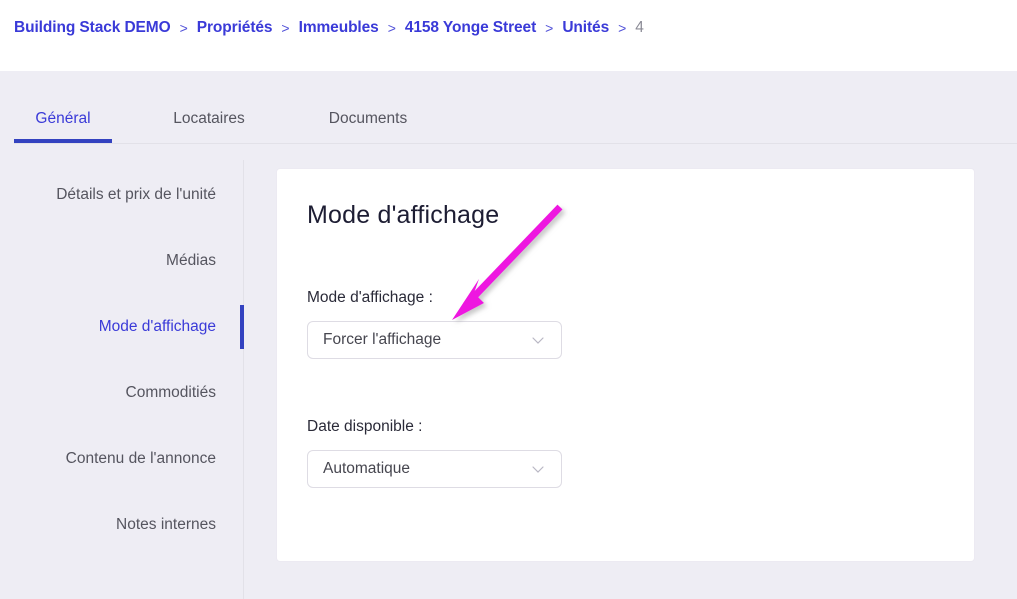  I want to click on sidebar-item-label: Contenu de l'annonce, so click(140, 458).